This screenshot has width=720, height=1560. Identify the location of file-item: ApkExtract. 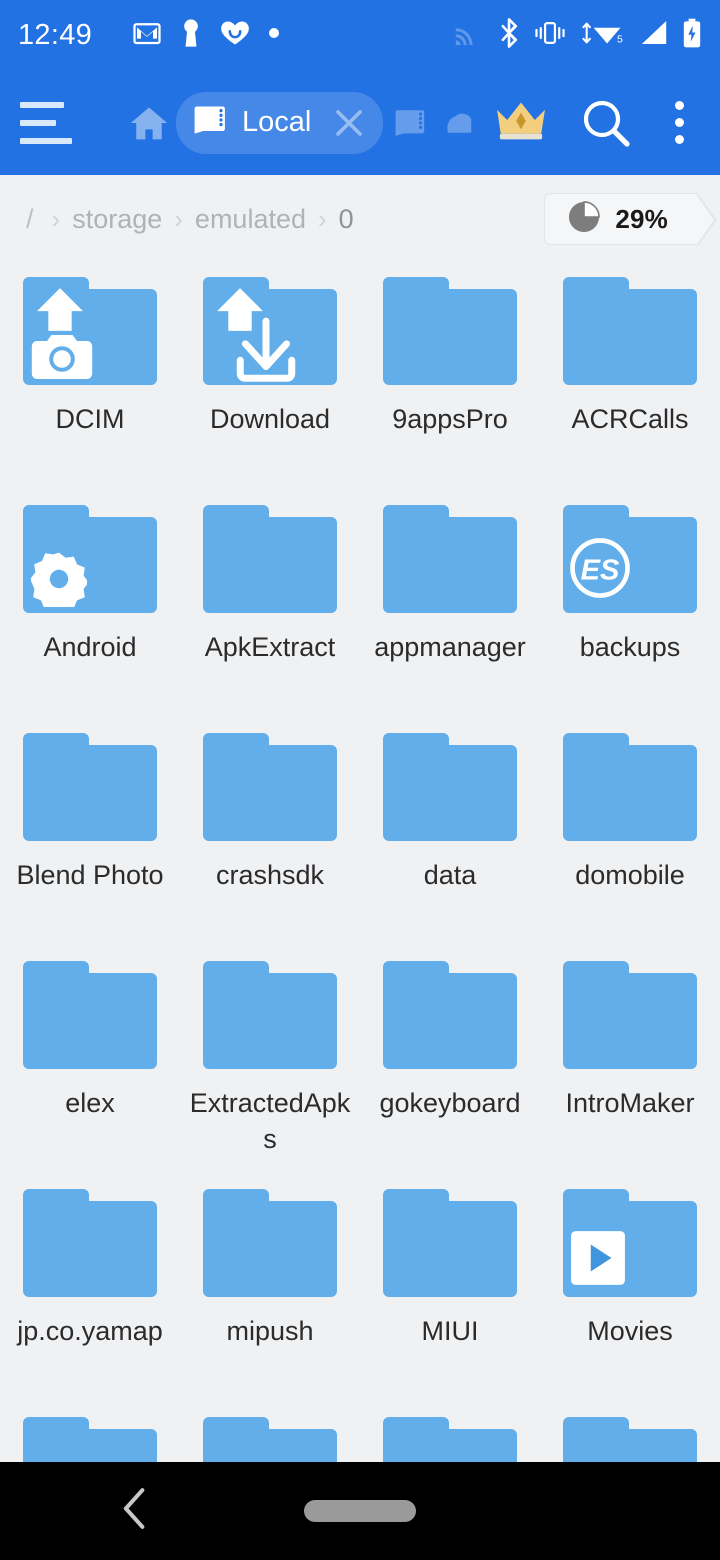
(270, 605).